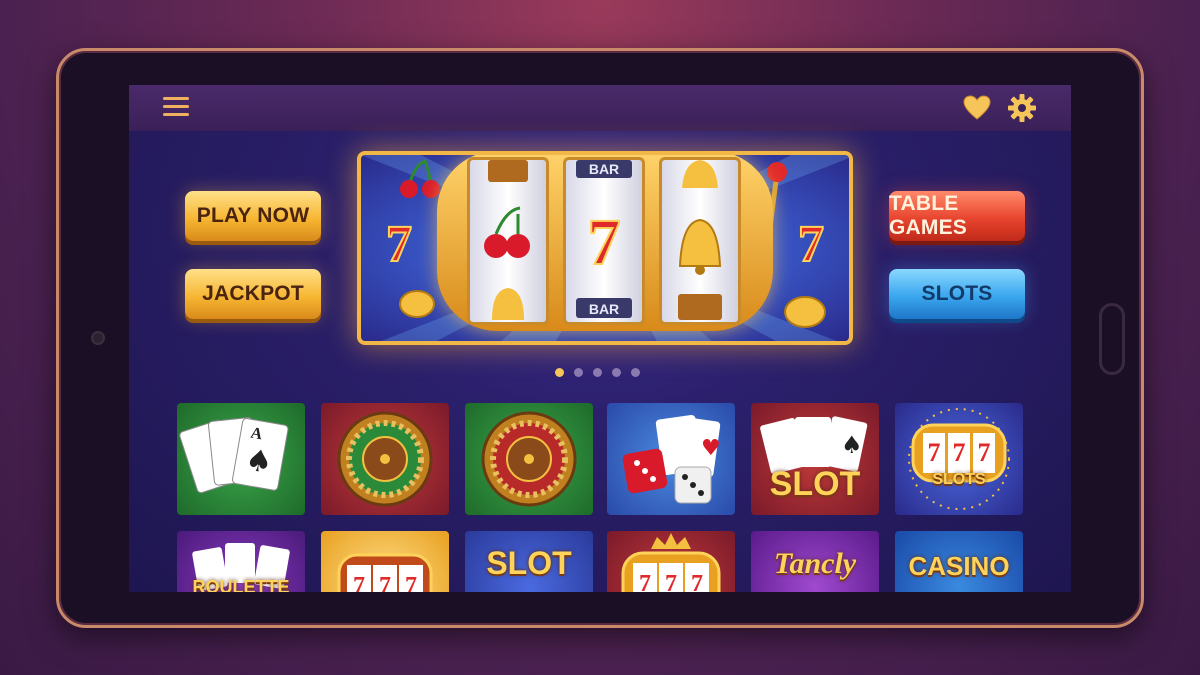  I want to click on reel-symbols: BAR 7 BAR, so click(604, 239).